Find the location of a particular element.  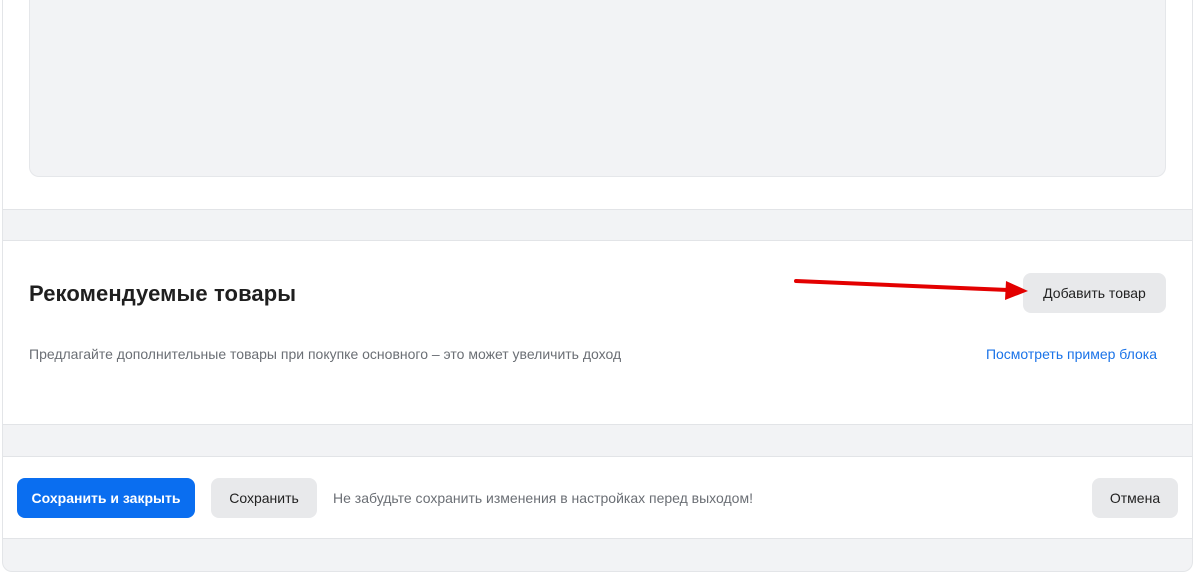

section-title: Рекомендуемые товары is located at coordinates (163, 293).